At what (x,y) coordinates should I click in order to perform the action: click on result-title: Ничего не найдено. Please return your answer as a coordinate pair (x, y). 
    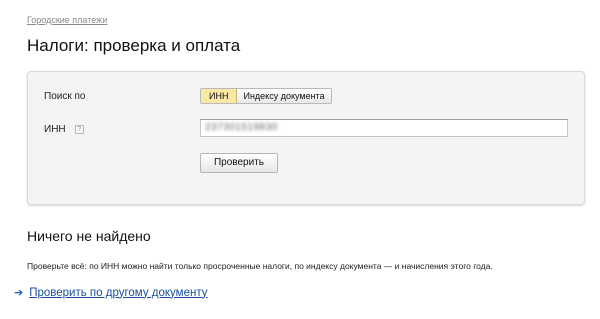
    Looking at the image, I should click on (89, 236).